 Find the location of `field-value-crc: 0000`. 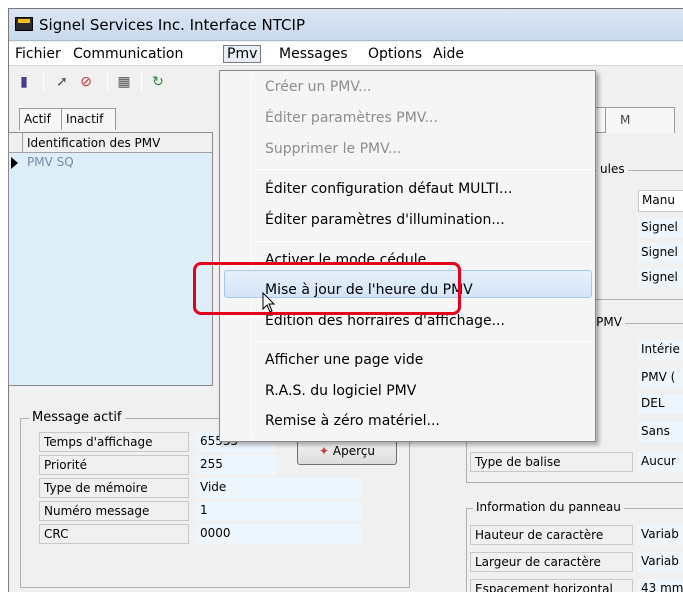

field-value-crc: 0000 is located at coordinates (278, 534).